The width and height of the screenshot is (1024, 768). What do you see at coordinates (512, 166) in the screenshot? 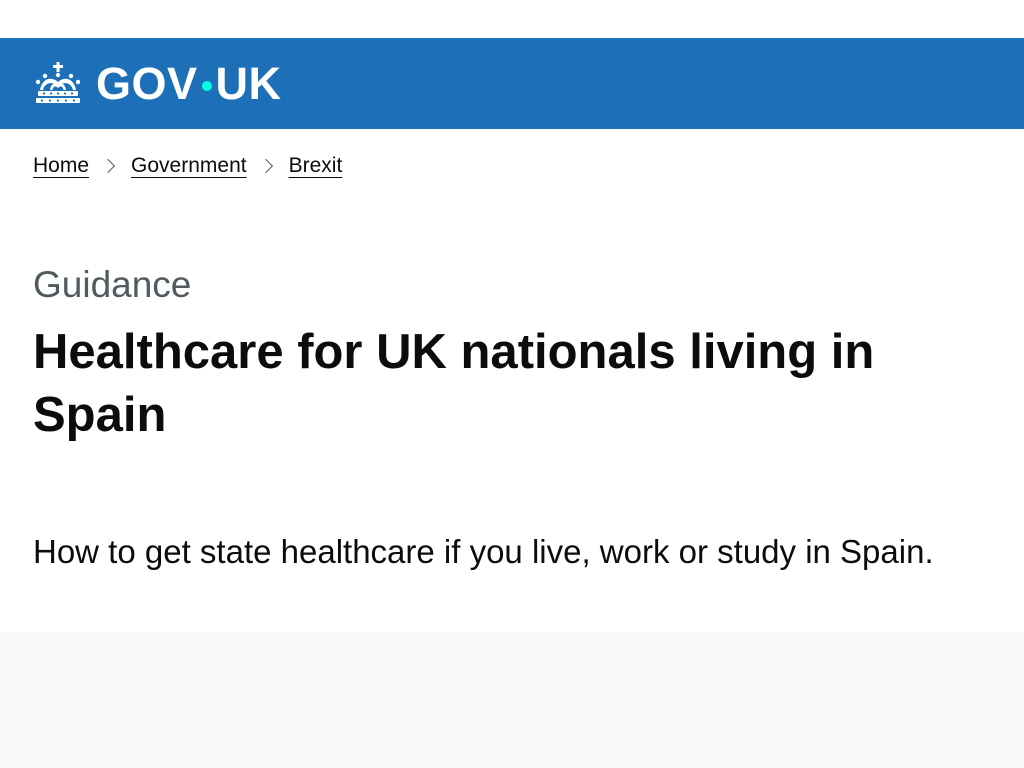
I see `breadcrumb: Home Government Brexit` at bounding box center [512, 166].